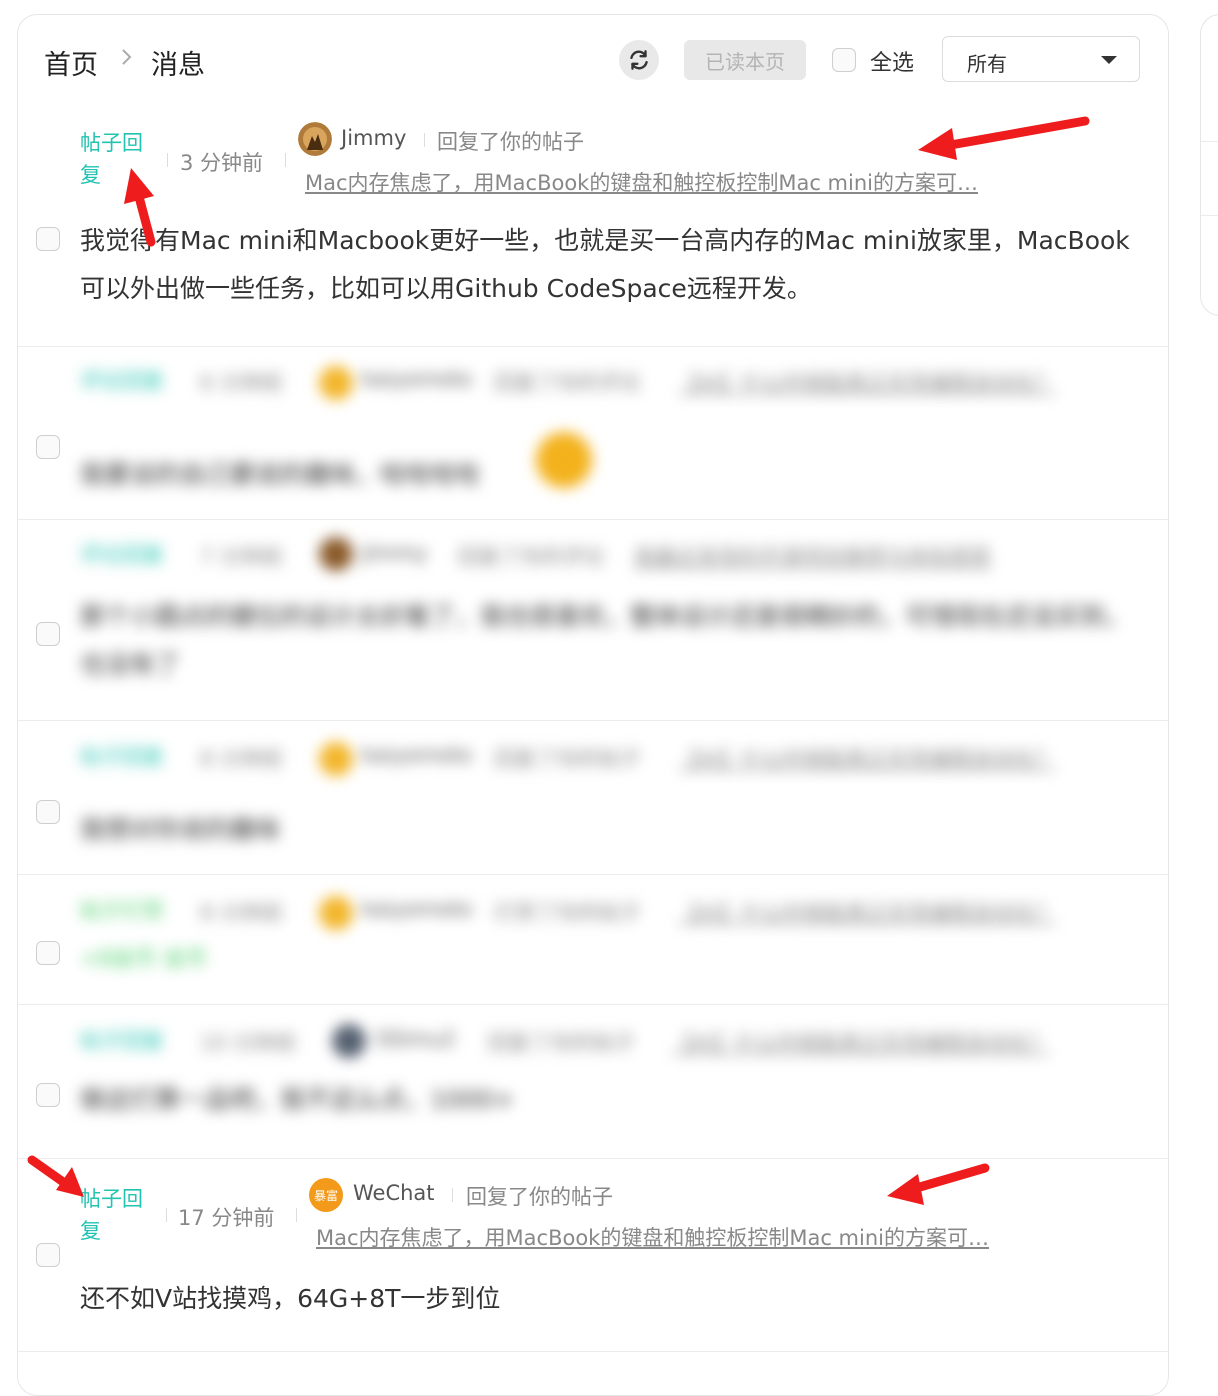 The image size is (1218, 1396). I want to click on message-action: 打赏了你的帖子, so click(567, 913).